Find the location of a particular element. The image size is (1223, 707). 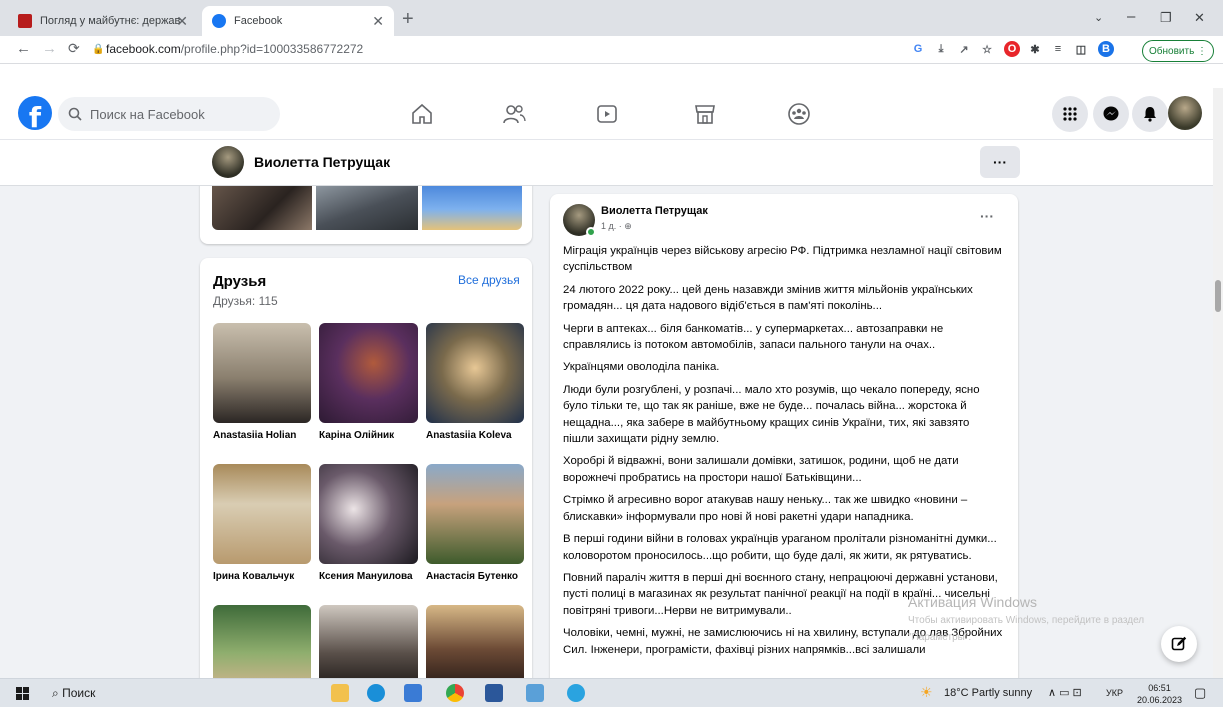

friend-name: Анастасія Бутенко is located at coordinates (472, 576).